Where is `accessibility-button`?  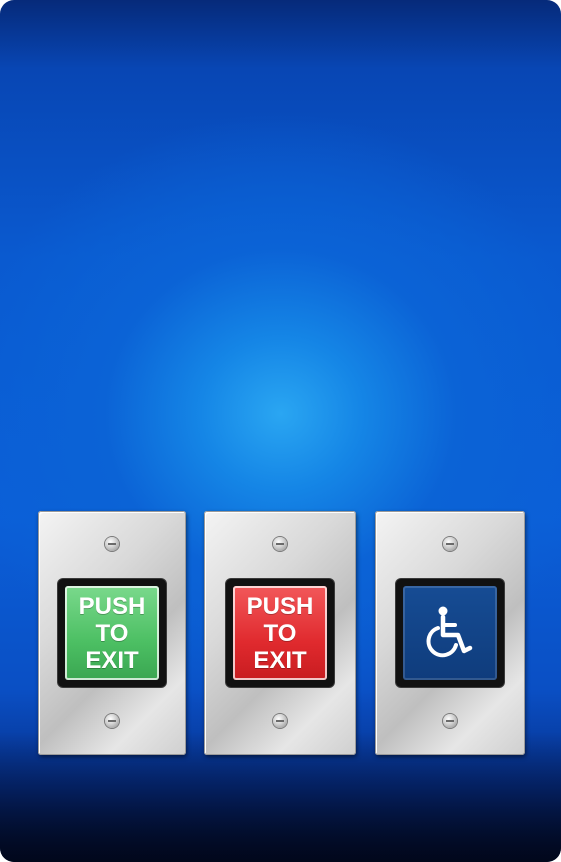
accessibility-button is located at coordinates (450, 633).